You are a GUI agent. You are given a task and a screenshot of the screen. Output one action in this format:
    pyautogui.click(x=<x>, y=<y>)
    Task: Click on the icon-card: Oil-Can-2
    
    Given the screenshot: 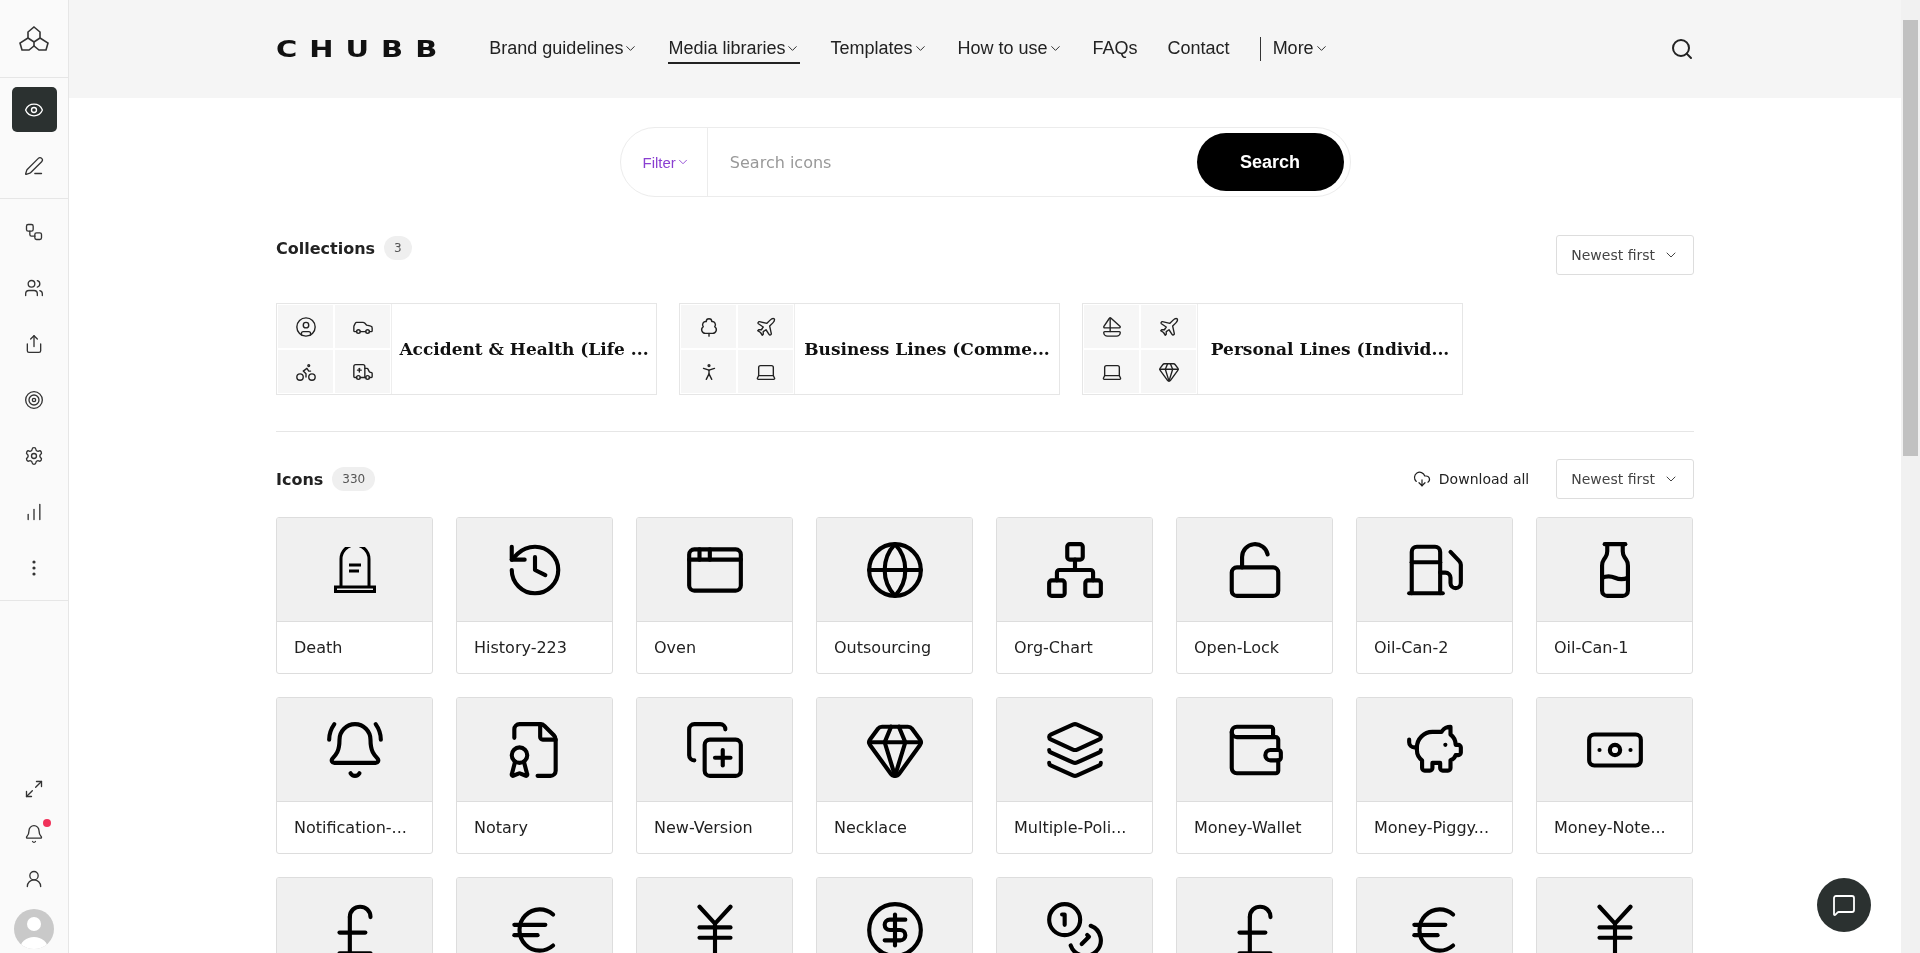 What is the action you would take?
    pyautogui.click(x=1434, y=595)
    